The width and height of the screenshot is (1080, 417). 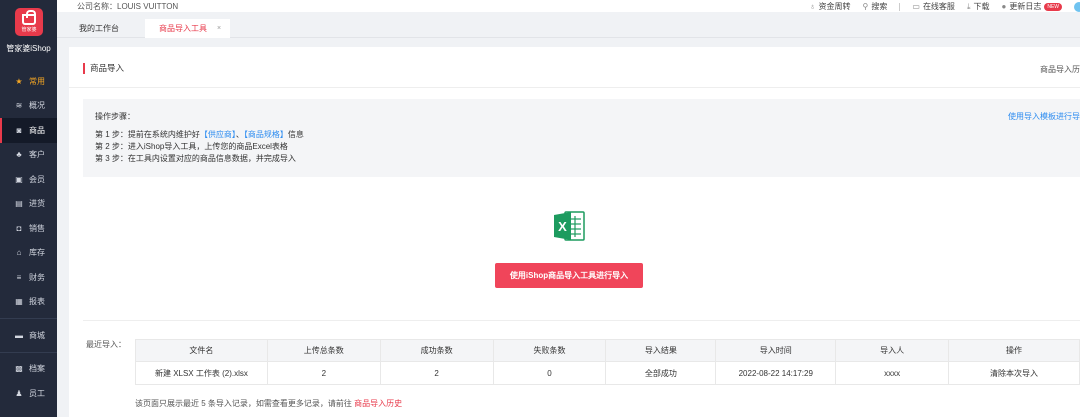 I want to click on customer-icon: ♣, so click(x=19, y=155).